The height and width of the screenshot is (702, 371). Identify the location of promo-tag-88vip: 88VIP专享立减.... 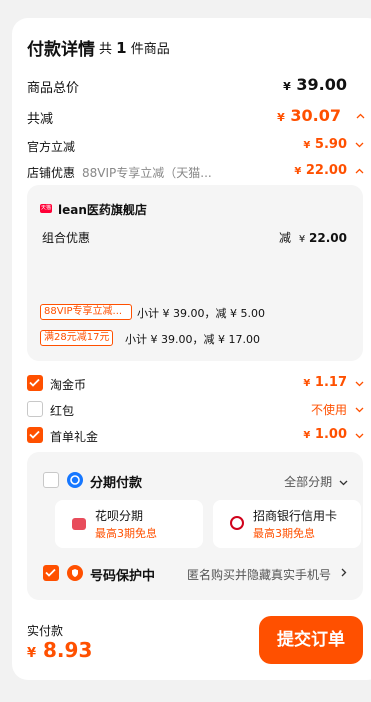
(86, 312).